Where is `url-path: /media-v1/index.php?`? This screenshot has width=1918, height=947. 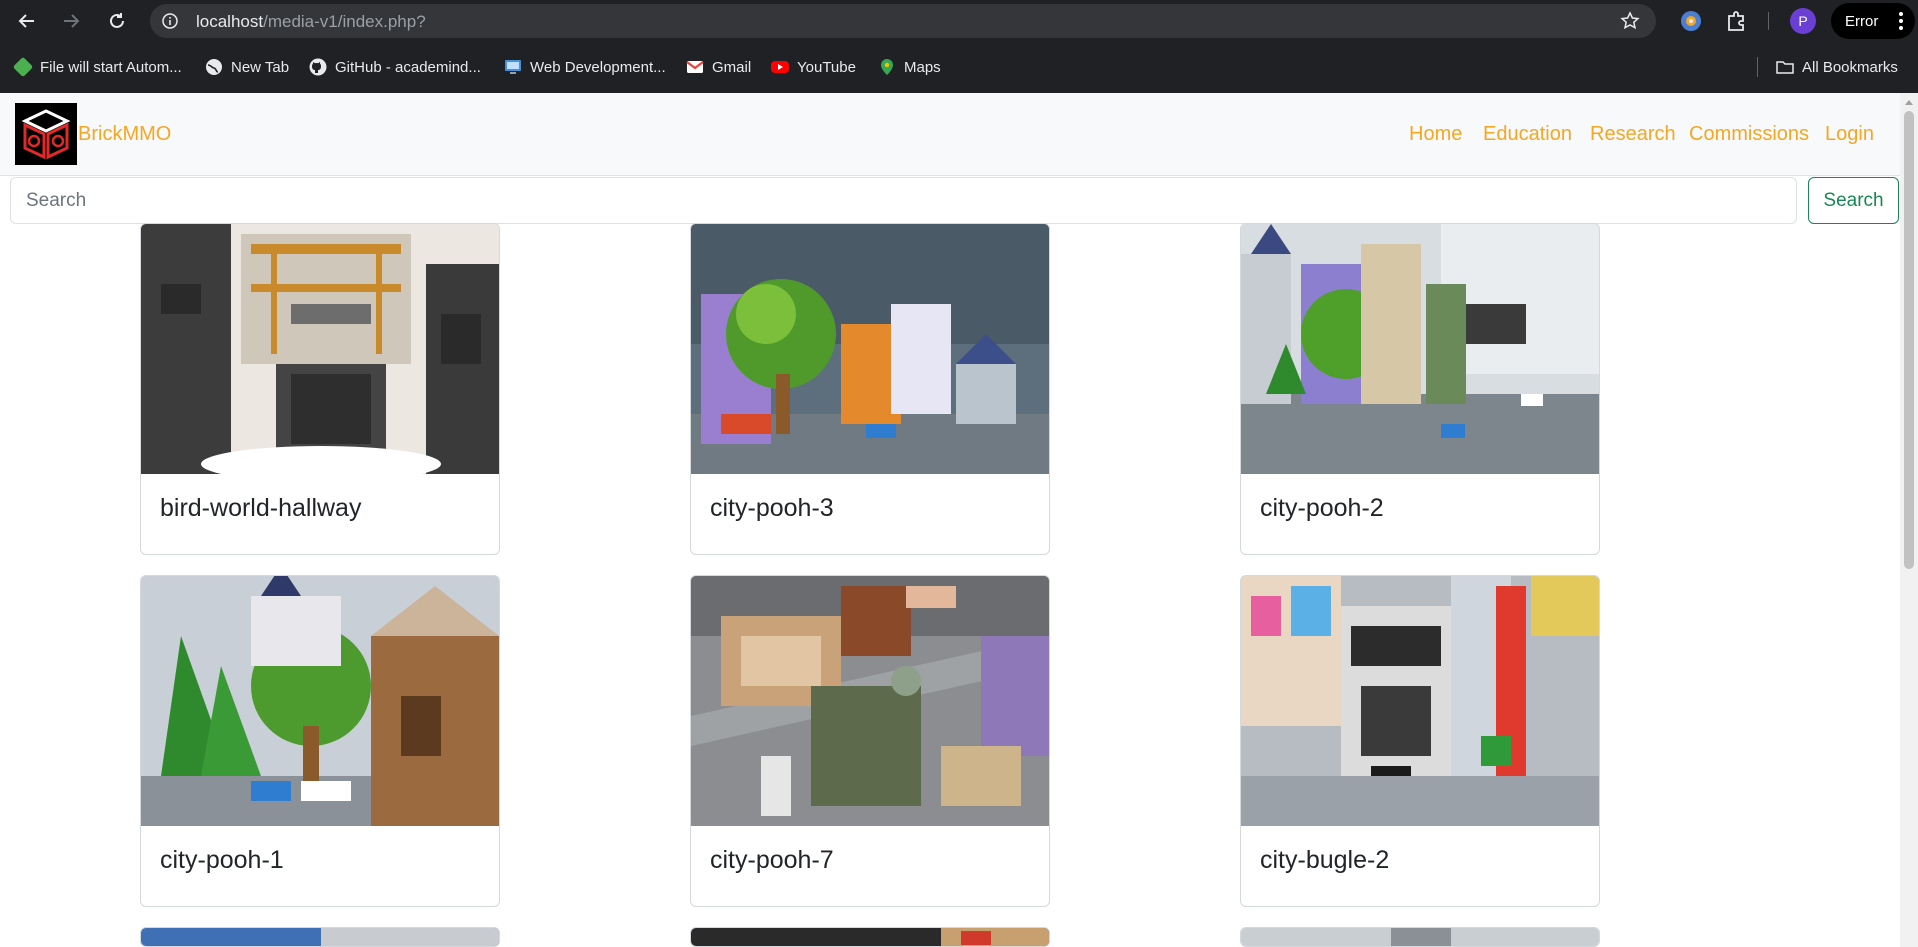
url-path: /media-v1/index.php? is located at coordinates (344, 21).